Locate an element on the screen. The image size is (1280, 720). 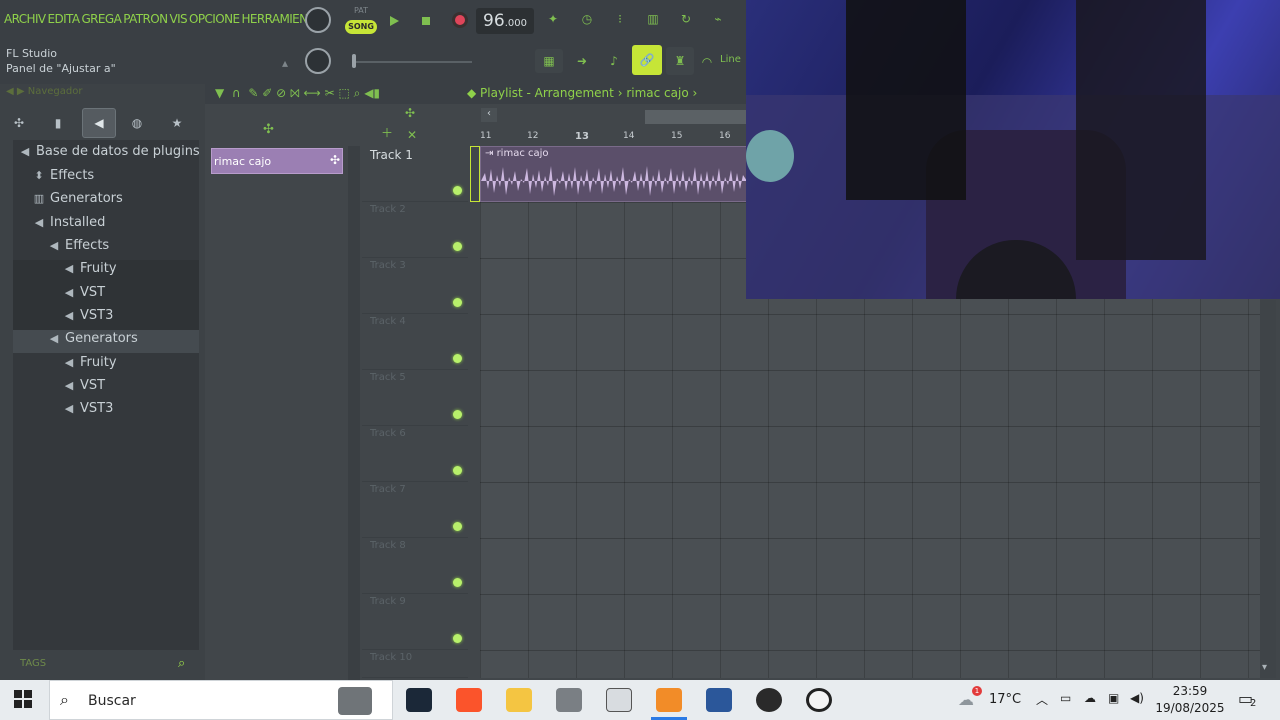
stop-button is located at coordinates (426, 21).